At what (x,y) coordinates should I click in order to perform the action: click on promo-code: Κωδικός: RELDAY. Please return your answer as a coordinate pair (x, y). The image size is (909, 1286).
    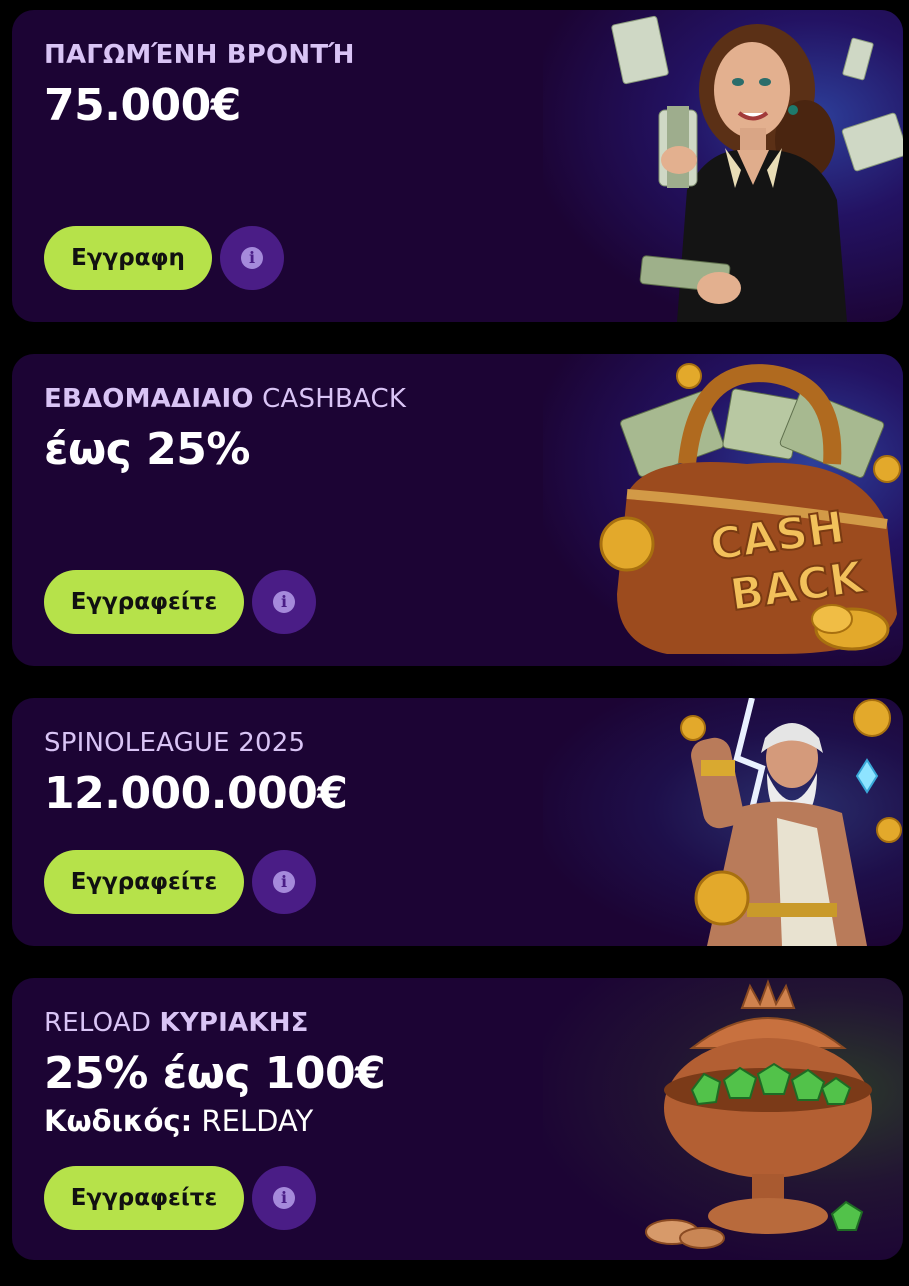
    Looking at the image, I should click on (179, 1121).